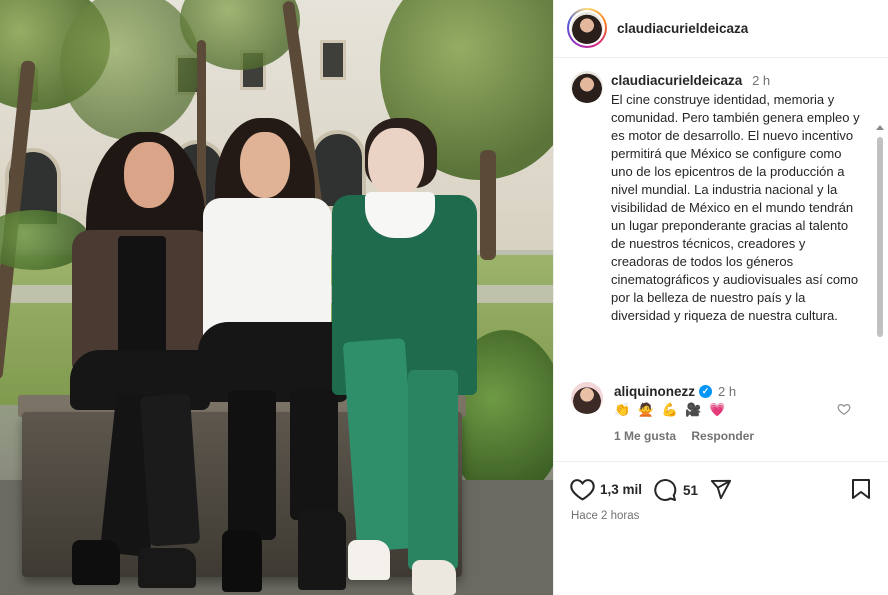 The height and width of the screenshot is (595, 888). What do you see at coordinates (682, 28) in the screenshot?
I see `author-username: claudiacurieldeicaza` at bounding box center [682, 28].